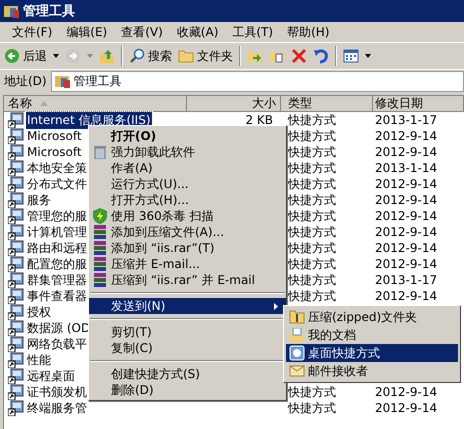 The height and width of the screenshot is (429, 464). Describe the element at coordinates (327, 104) in the screenshot. I see `column-header: 类型` at that location.